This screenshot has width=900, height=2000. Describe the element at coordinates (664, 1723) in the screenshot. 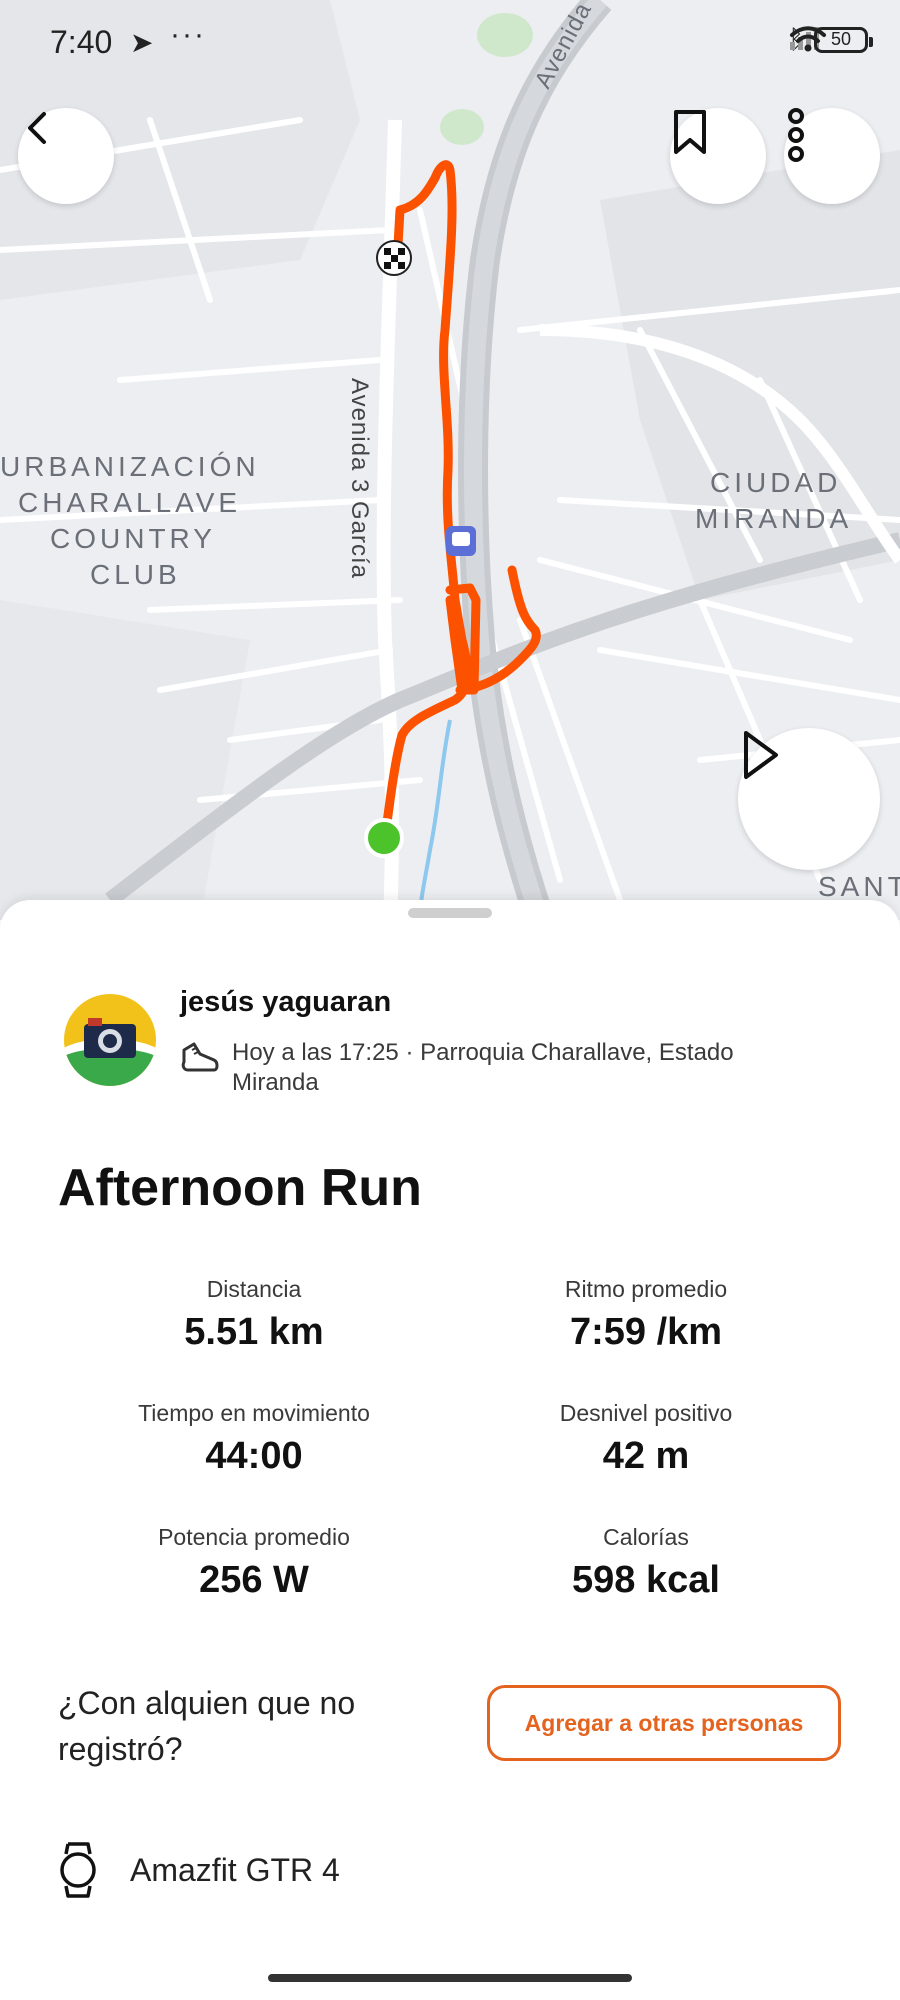

I see `add-others-button: Agregar a otras personas` at that location.